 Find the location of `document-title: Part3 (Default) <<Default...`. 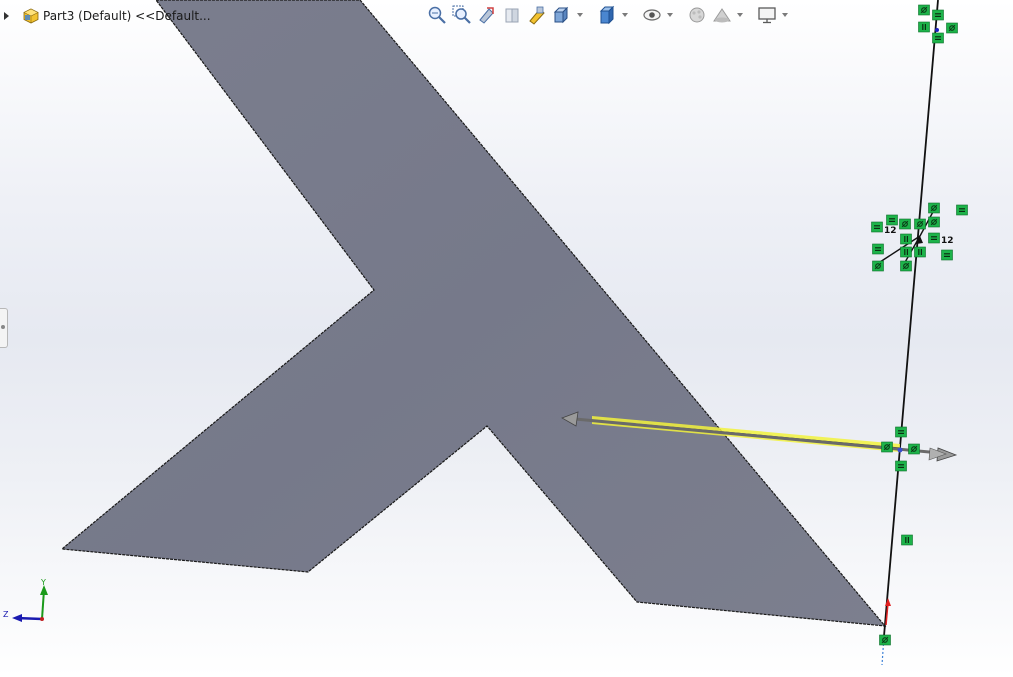

document-title: Part3 (Default) <<Default... is located at coordinates (127, 16).